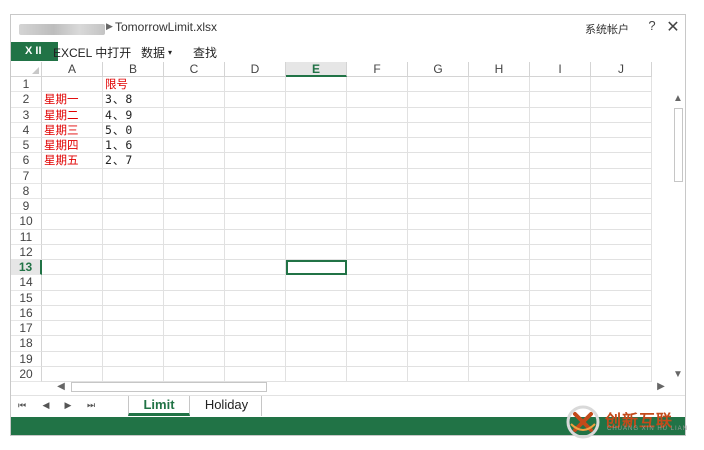  What do you see at coordinates (133, 298) in the screenshot?
I see `cell-b15` at bounding box center [133, 298].